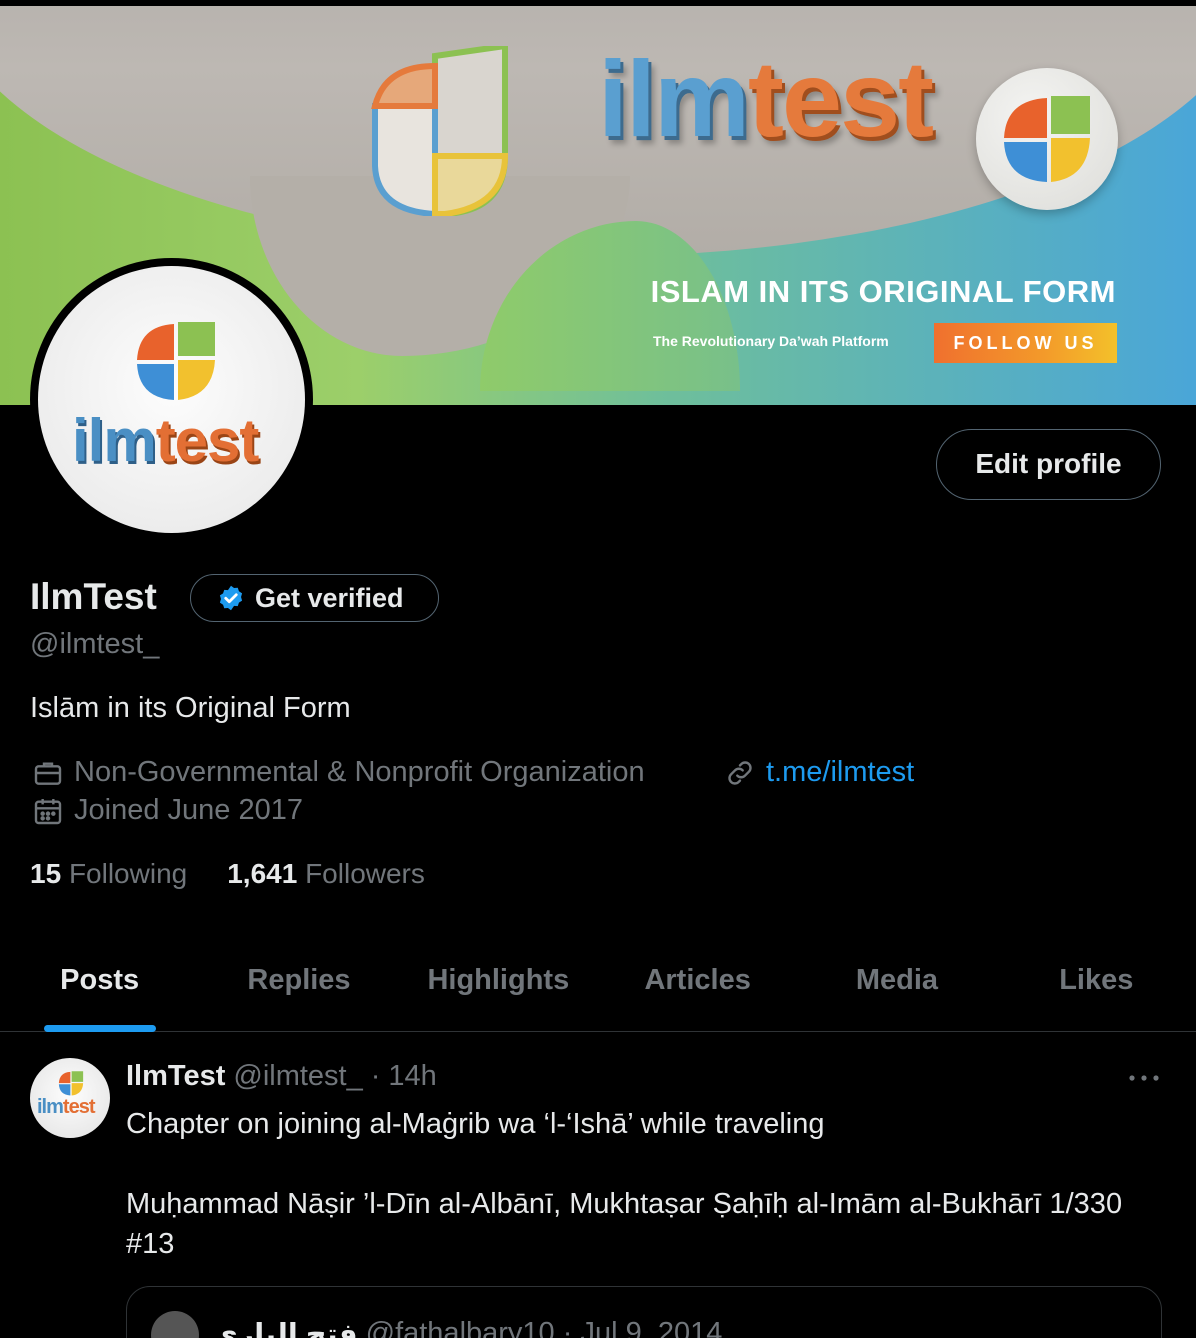  I want to click on briefcase-icon, so click(48, 773).